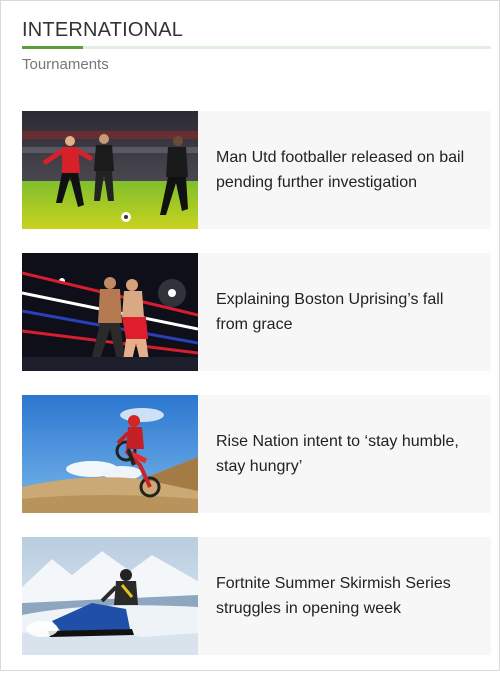 This screenshot has width=500, height=679. What do you see at coordinates (110, 454) in the screenshot?
I see `motocross-jump-photo` at bounding box center [110, 454].